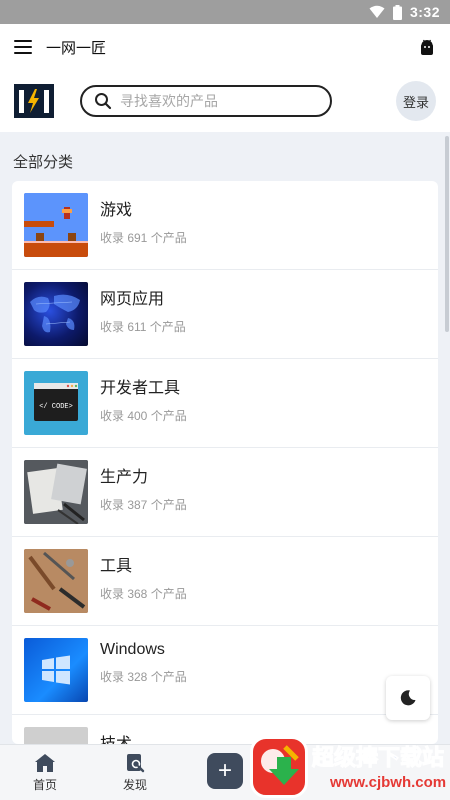 This screenshot has width=450, height=800. What do you see at coordinates (116, 566) in the screenshot?
I see `category-name: 工具` at bounding box center [116, 566].